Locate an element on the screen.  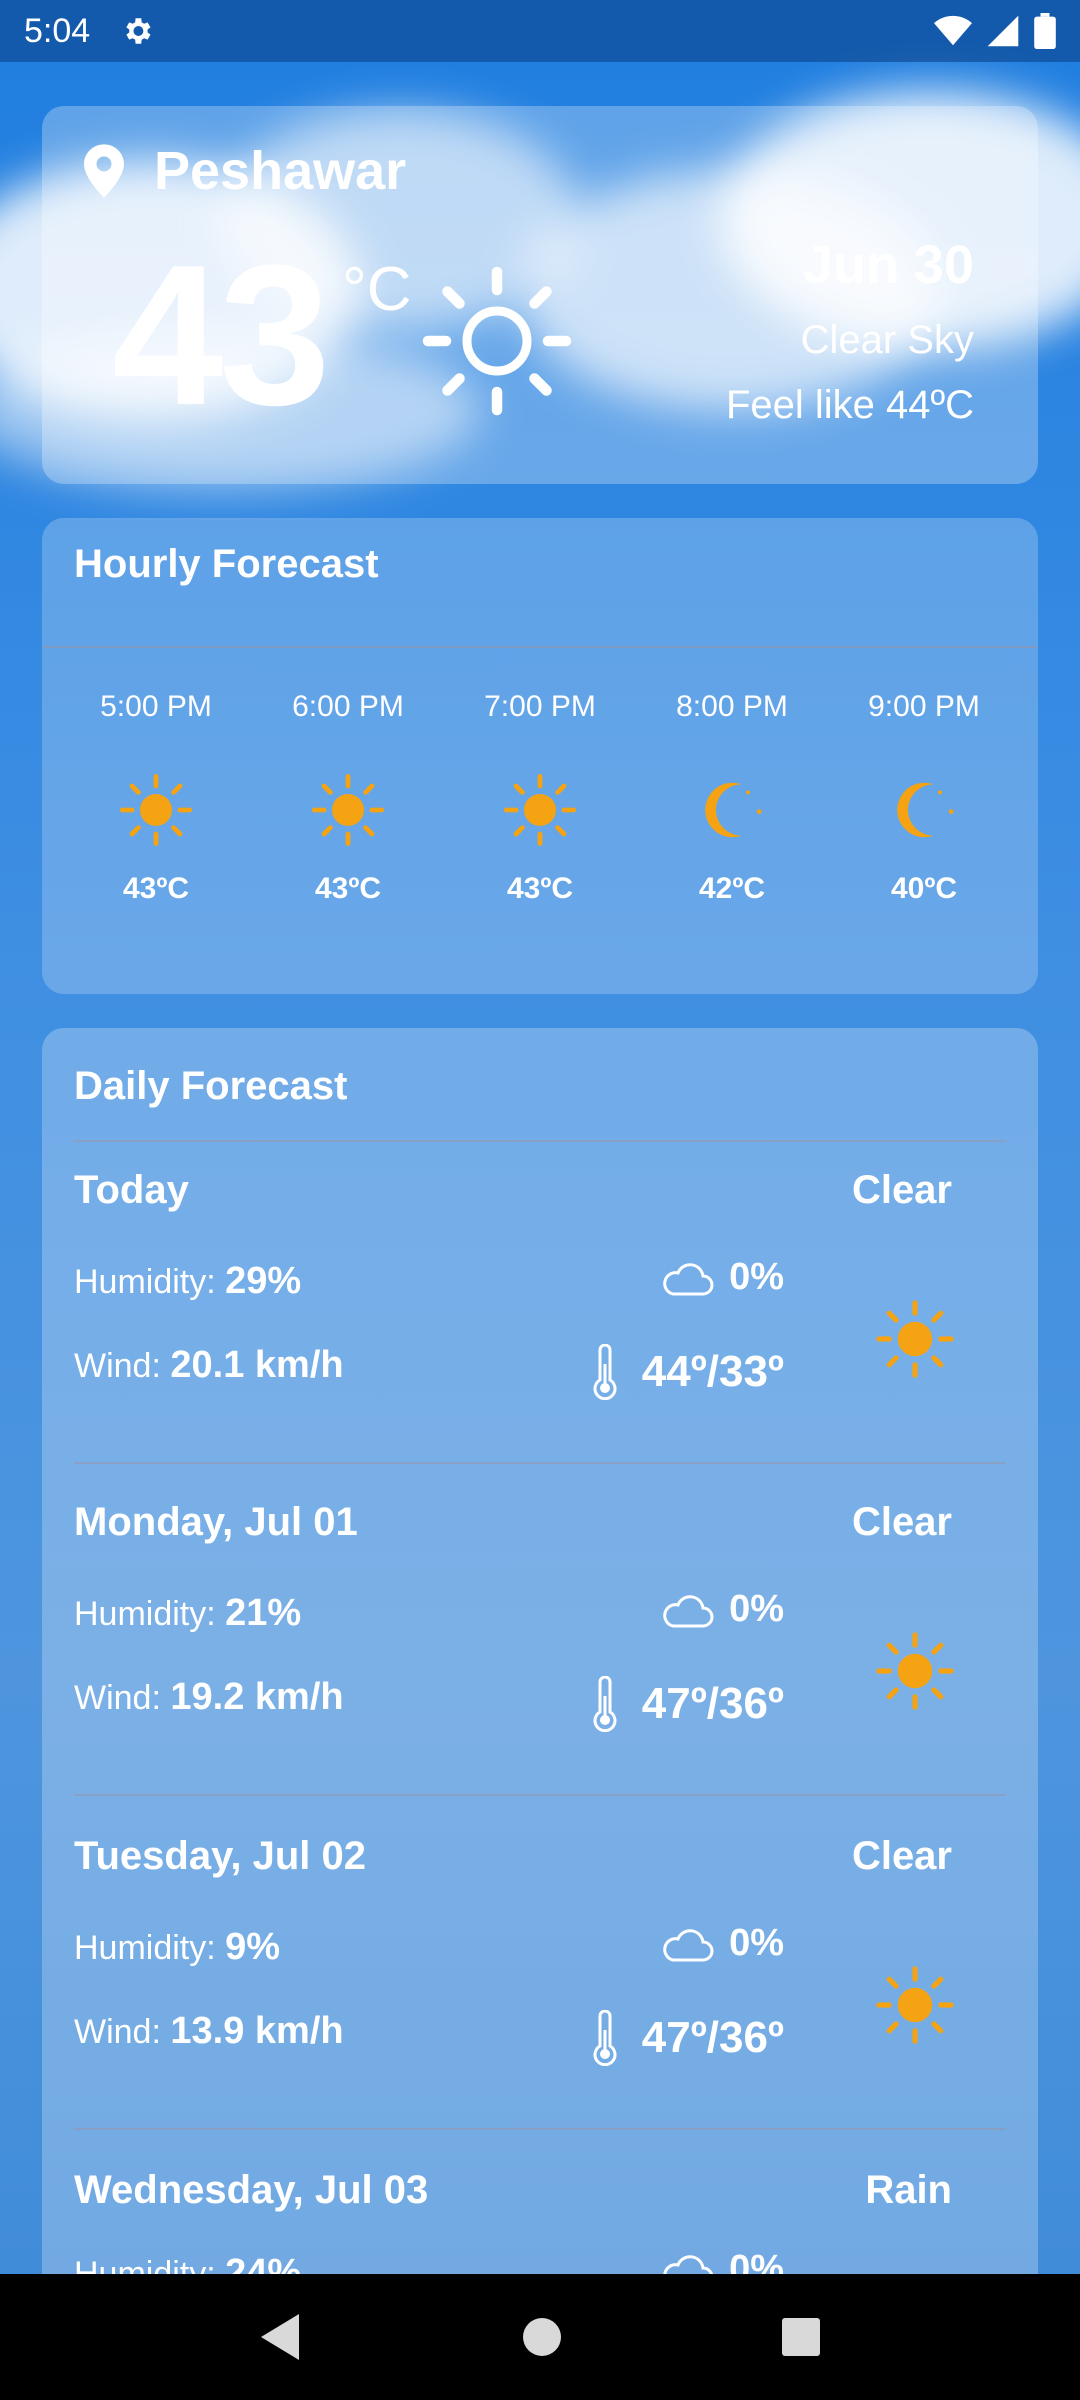
humidity: Humidity: 21% is located at coordinates (187, 1613).